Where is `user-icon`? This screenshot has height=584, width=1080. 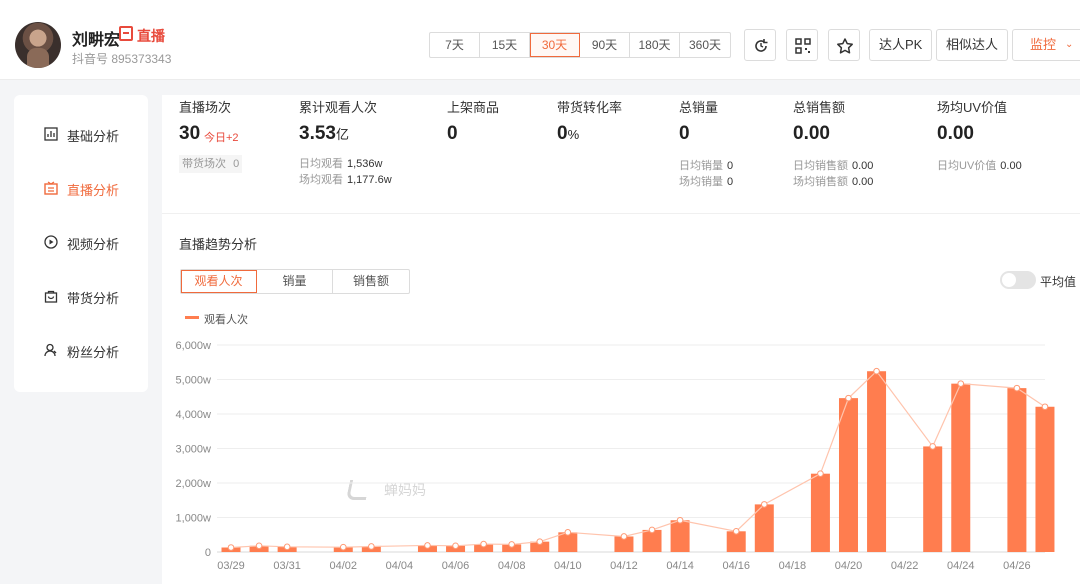 user-icon is located at coordinates (50, 350).